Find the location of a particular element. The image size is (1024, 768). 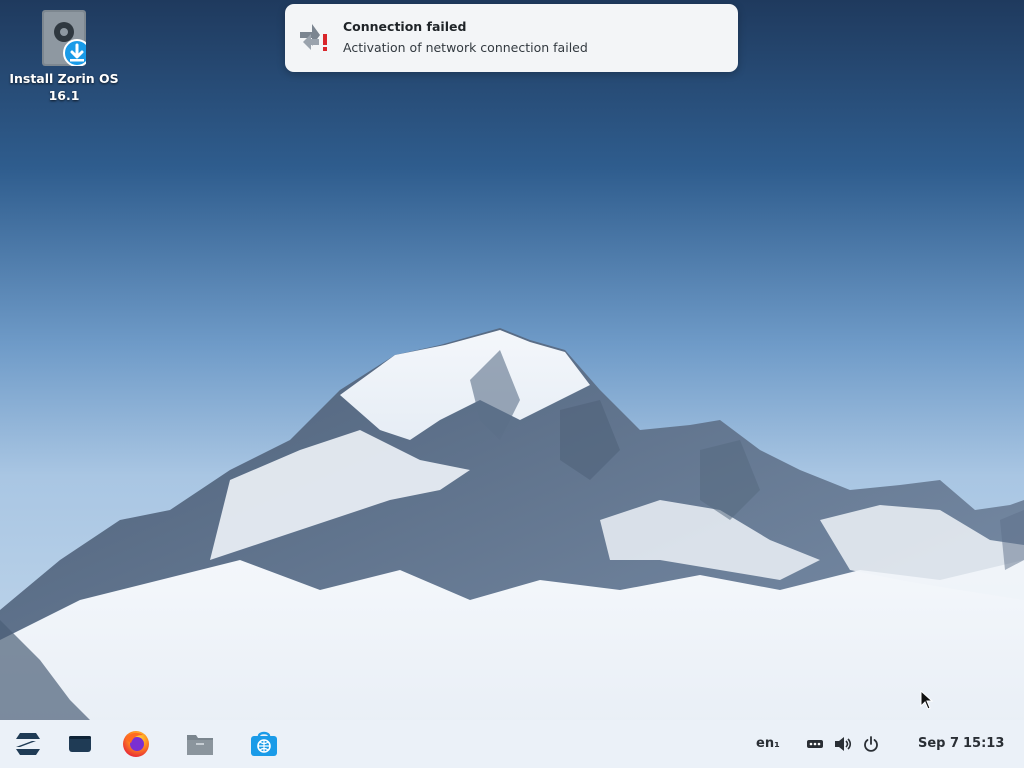

files-launcher is located at coordinates (200, 744).